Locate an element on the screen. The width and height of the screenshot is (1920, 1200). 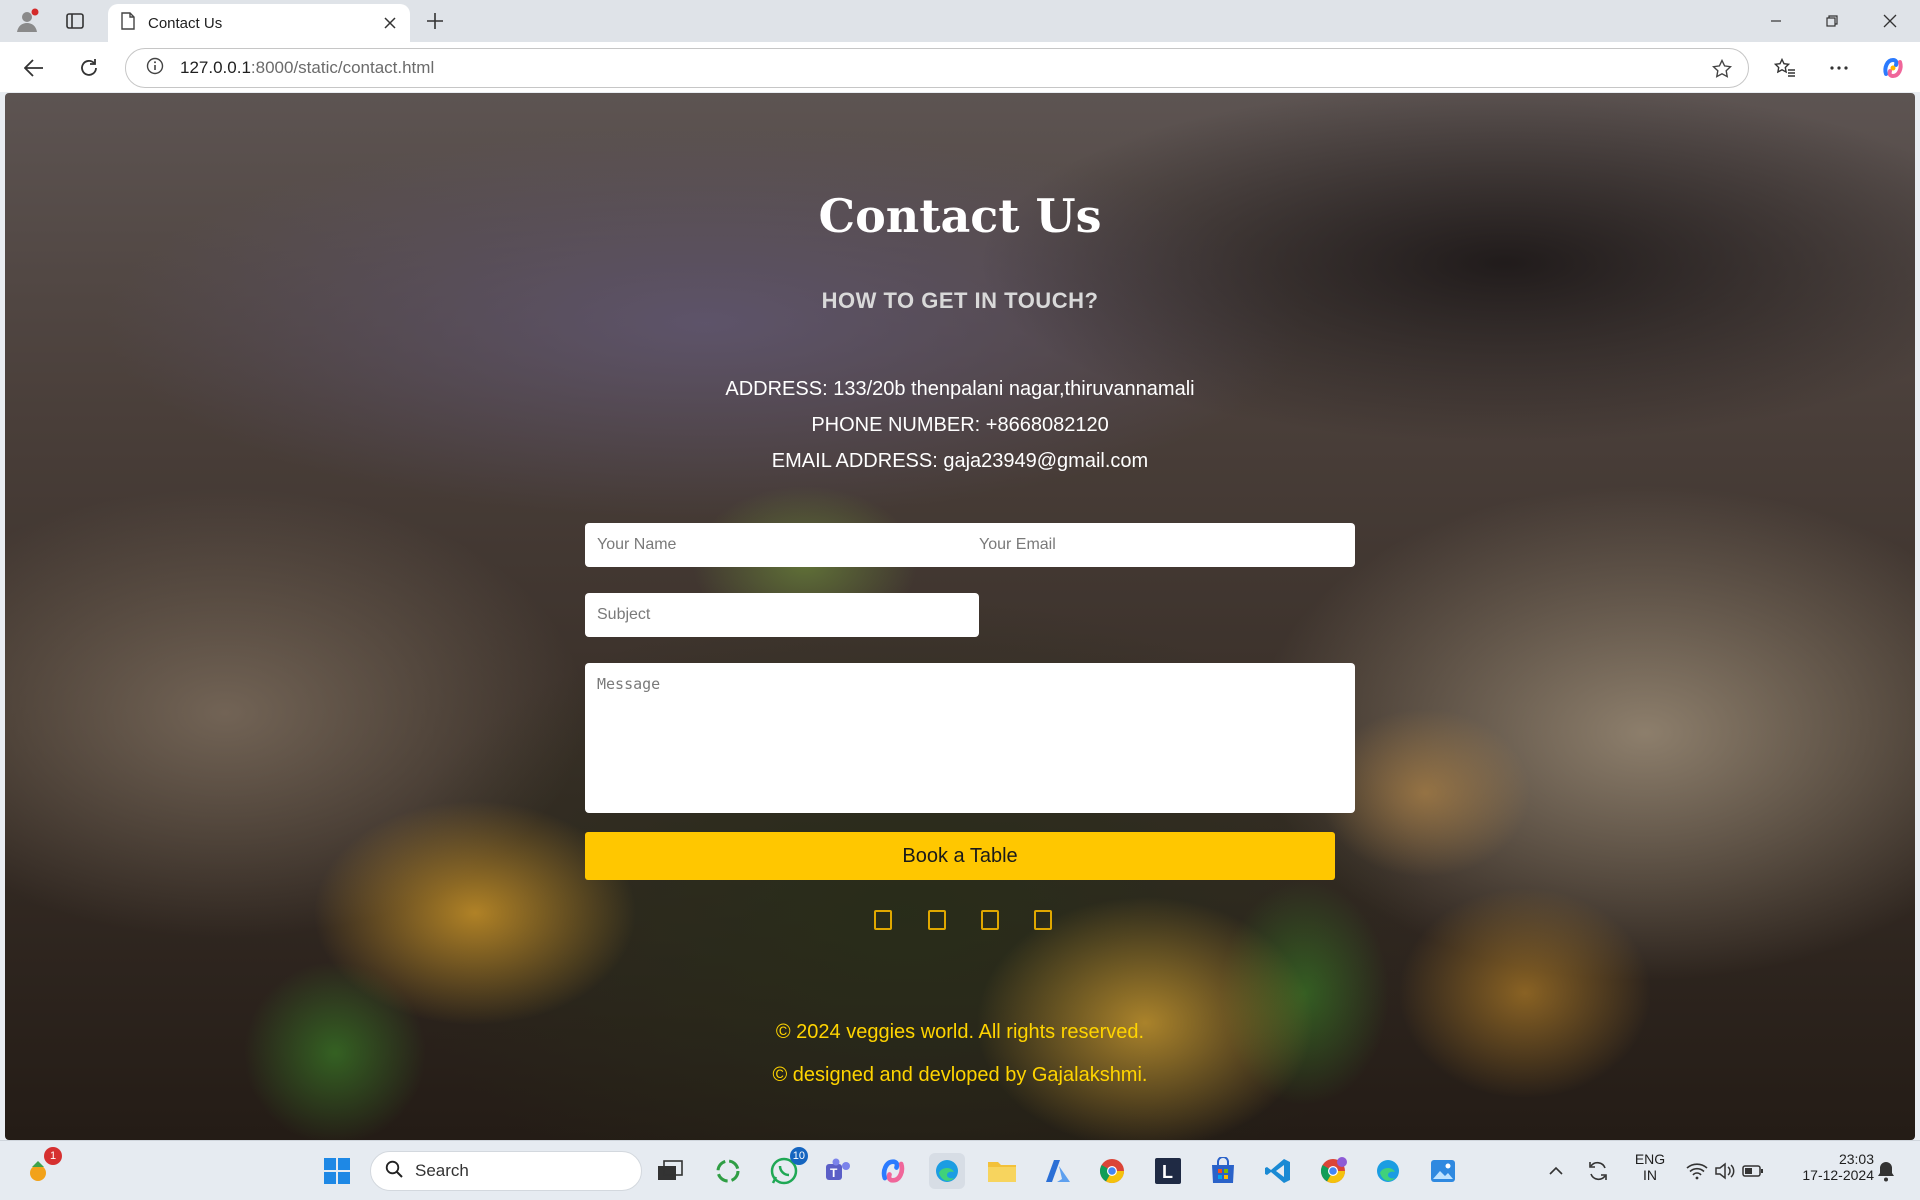
chrome-icon is located at coordinates (1112, 1171).